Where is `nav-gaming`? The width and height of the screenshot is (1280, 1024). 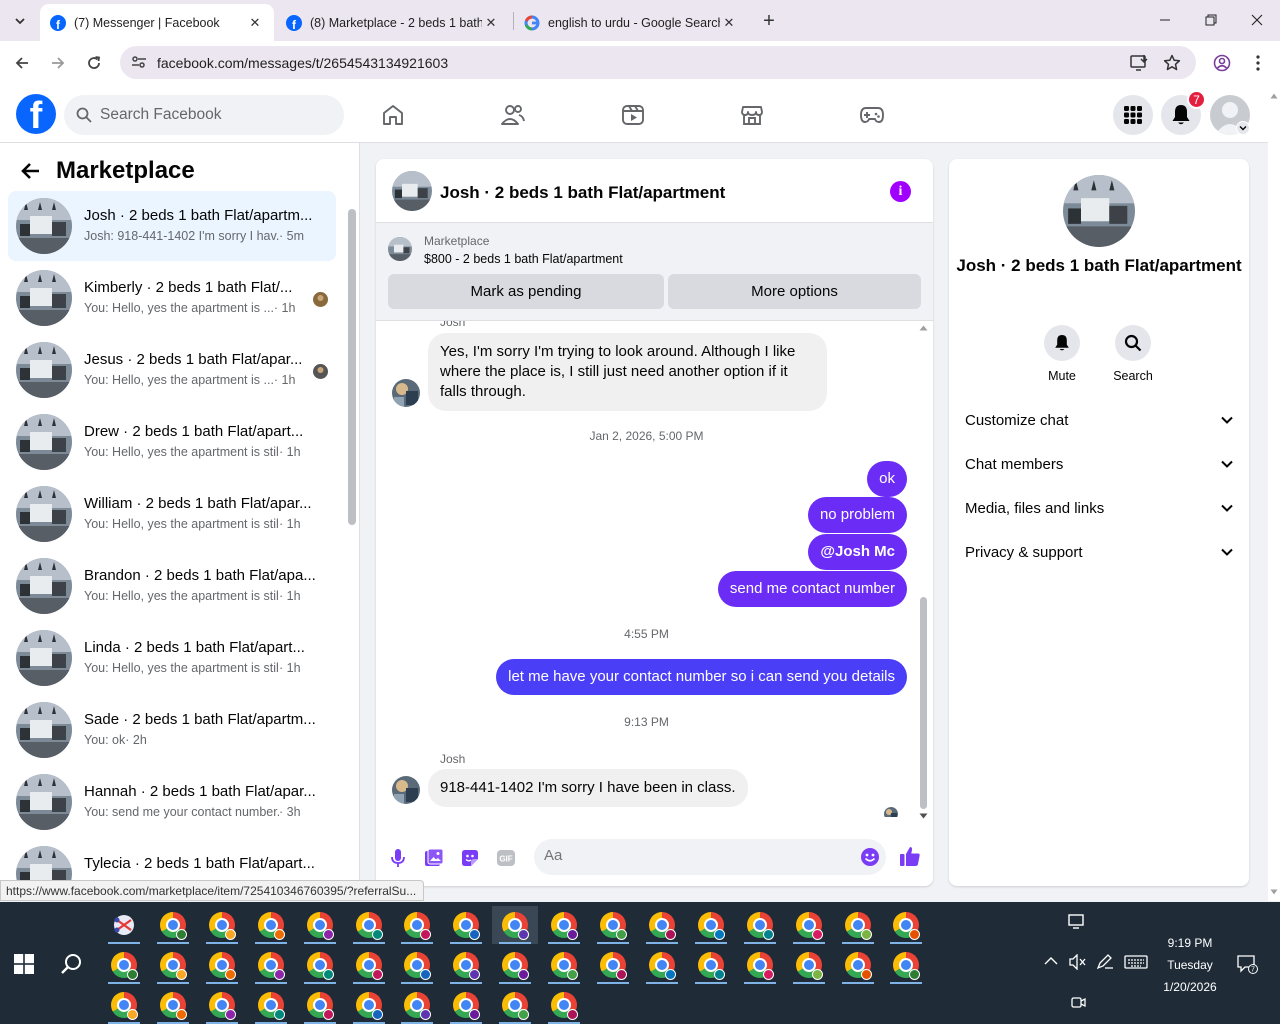 nav-gaming is located at coordinates (872, 115).